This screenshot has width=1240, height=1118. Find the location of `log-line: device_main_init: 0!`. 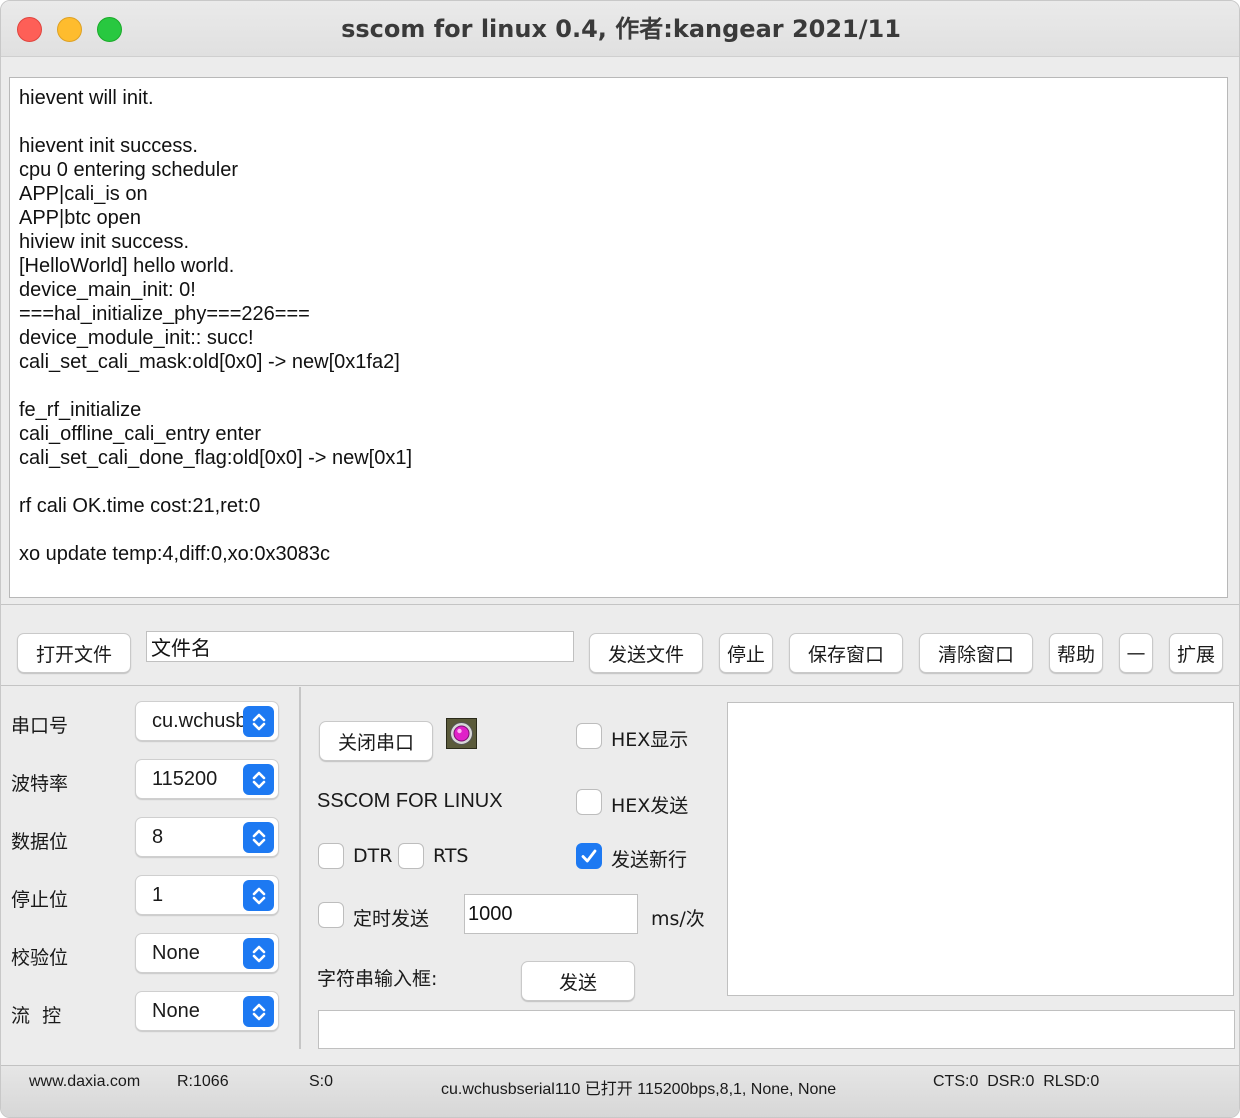

log-line: device_main_init: 0! is located at coordinates (107, 290).